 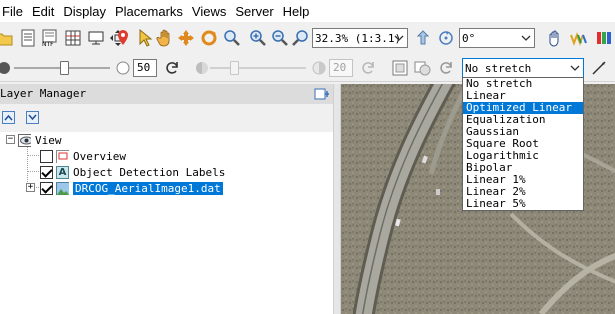 I want to click on contrast-slider-track, so click(x=258, y=68).